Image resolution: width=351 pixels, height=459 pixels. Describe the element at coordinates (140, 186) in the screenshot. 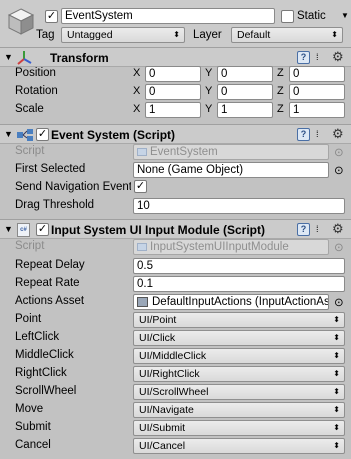

I see `send-navigation-checkbox: ✓` at that location.